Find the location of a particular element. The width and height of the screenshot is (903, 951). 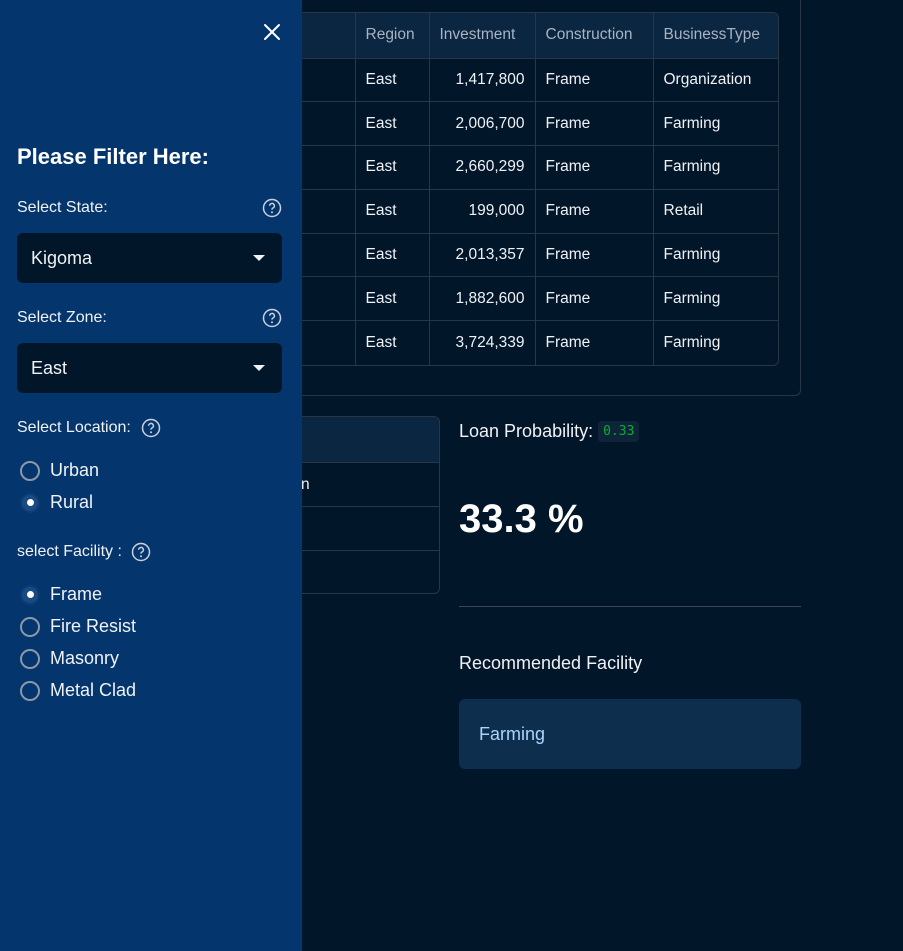

facility-option-metal-clad: Metal Clad is located at coordinates (78, 690).